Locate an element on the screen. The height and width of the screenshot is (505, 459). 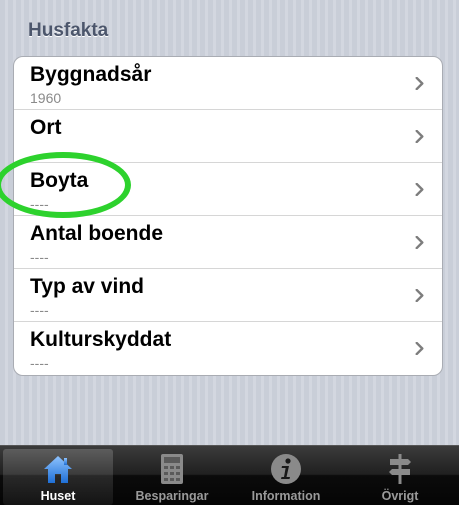
calculator-icon is located at coordinates (172, 469).